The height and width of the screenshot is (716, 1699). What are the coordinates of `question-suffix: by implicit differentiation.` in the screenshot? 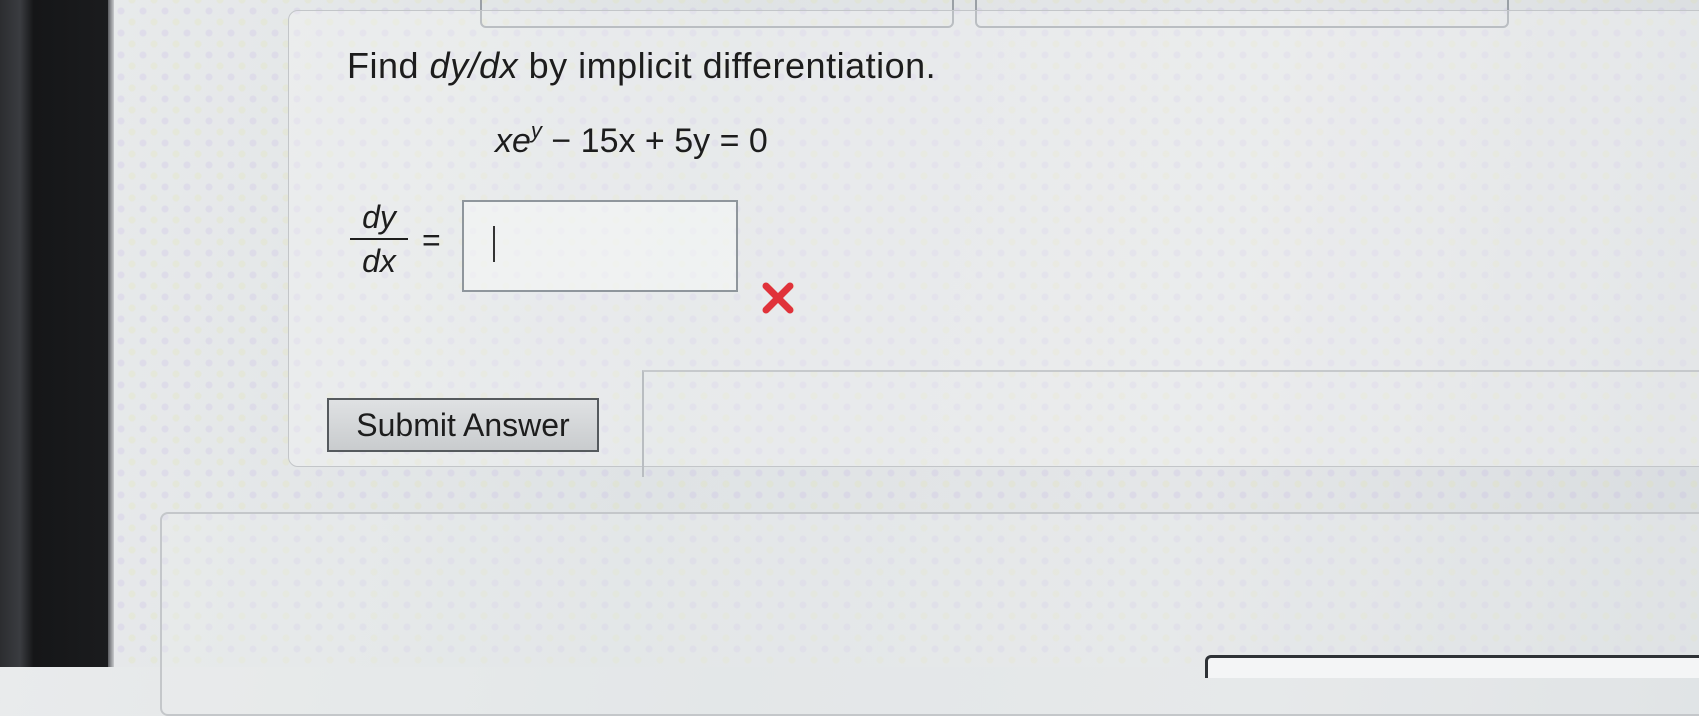 It's located at (732, 65).